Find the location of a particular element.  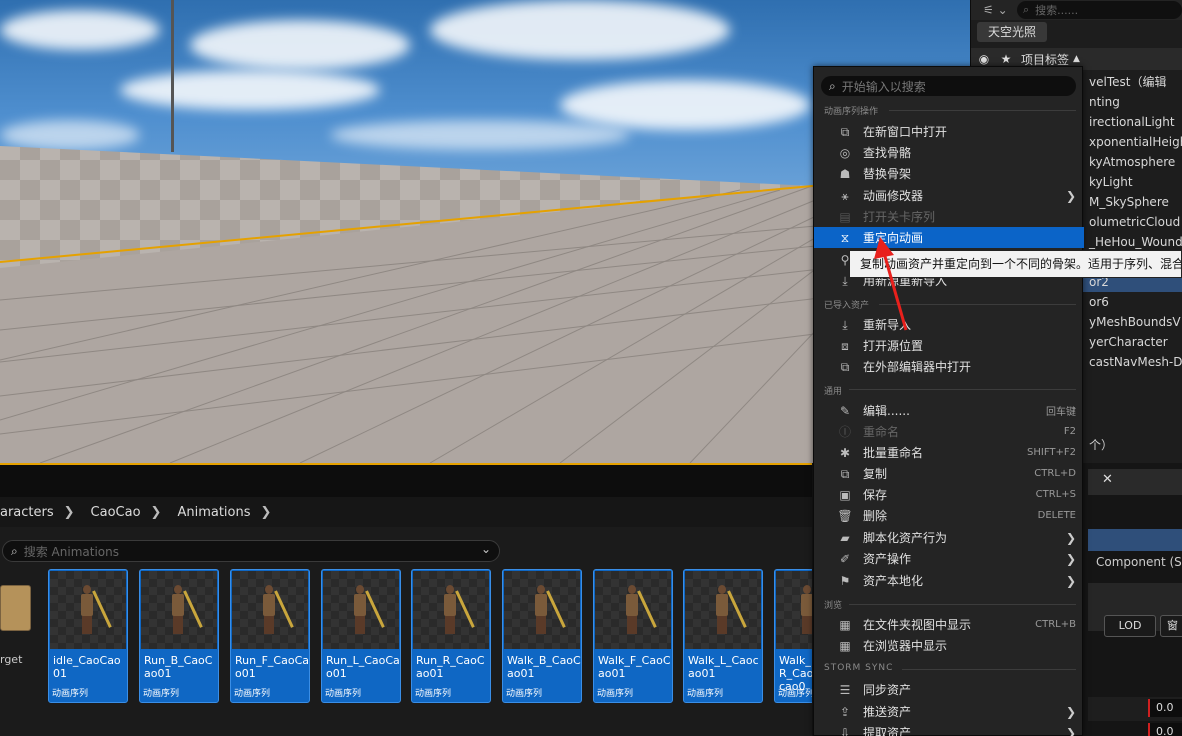

asset-name: Walk_L_Caocao01 is located at coordinates (723, 667).